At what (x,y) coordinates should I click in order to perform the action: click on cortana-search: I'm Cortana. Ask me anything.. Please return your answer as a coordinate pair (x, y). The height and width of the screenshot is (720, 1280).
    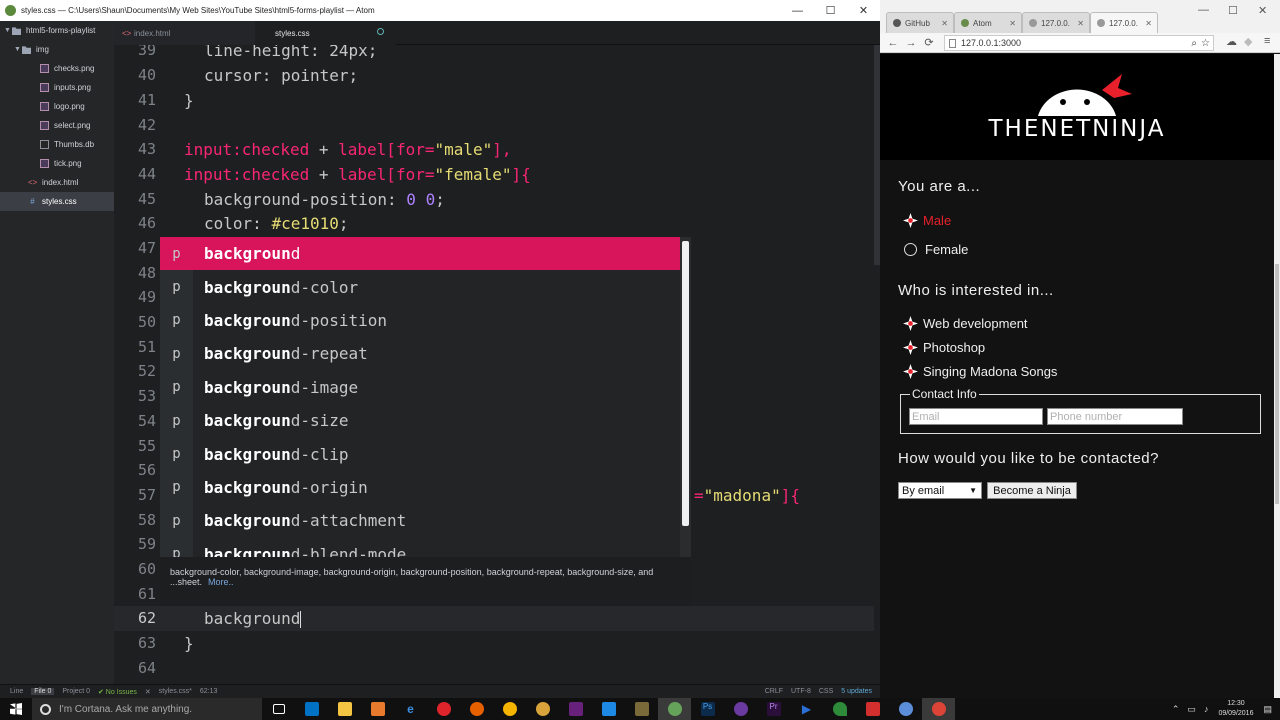
    Looking at the image, I should click on (147, 709).